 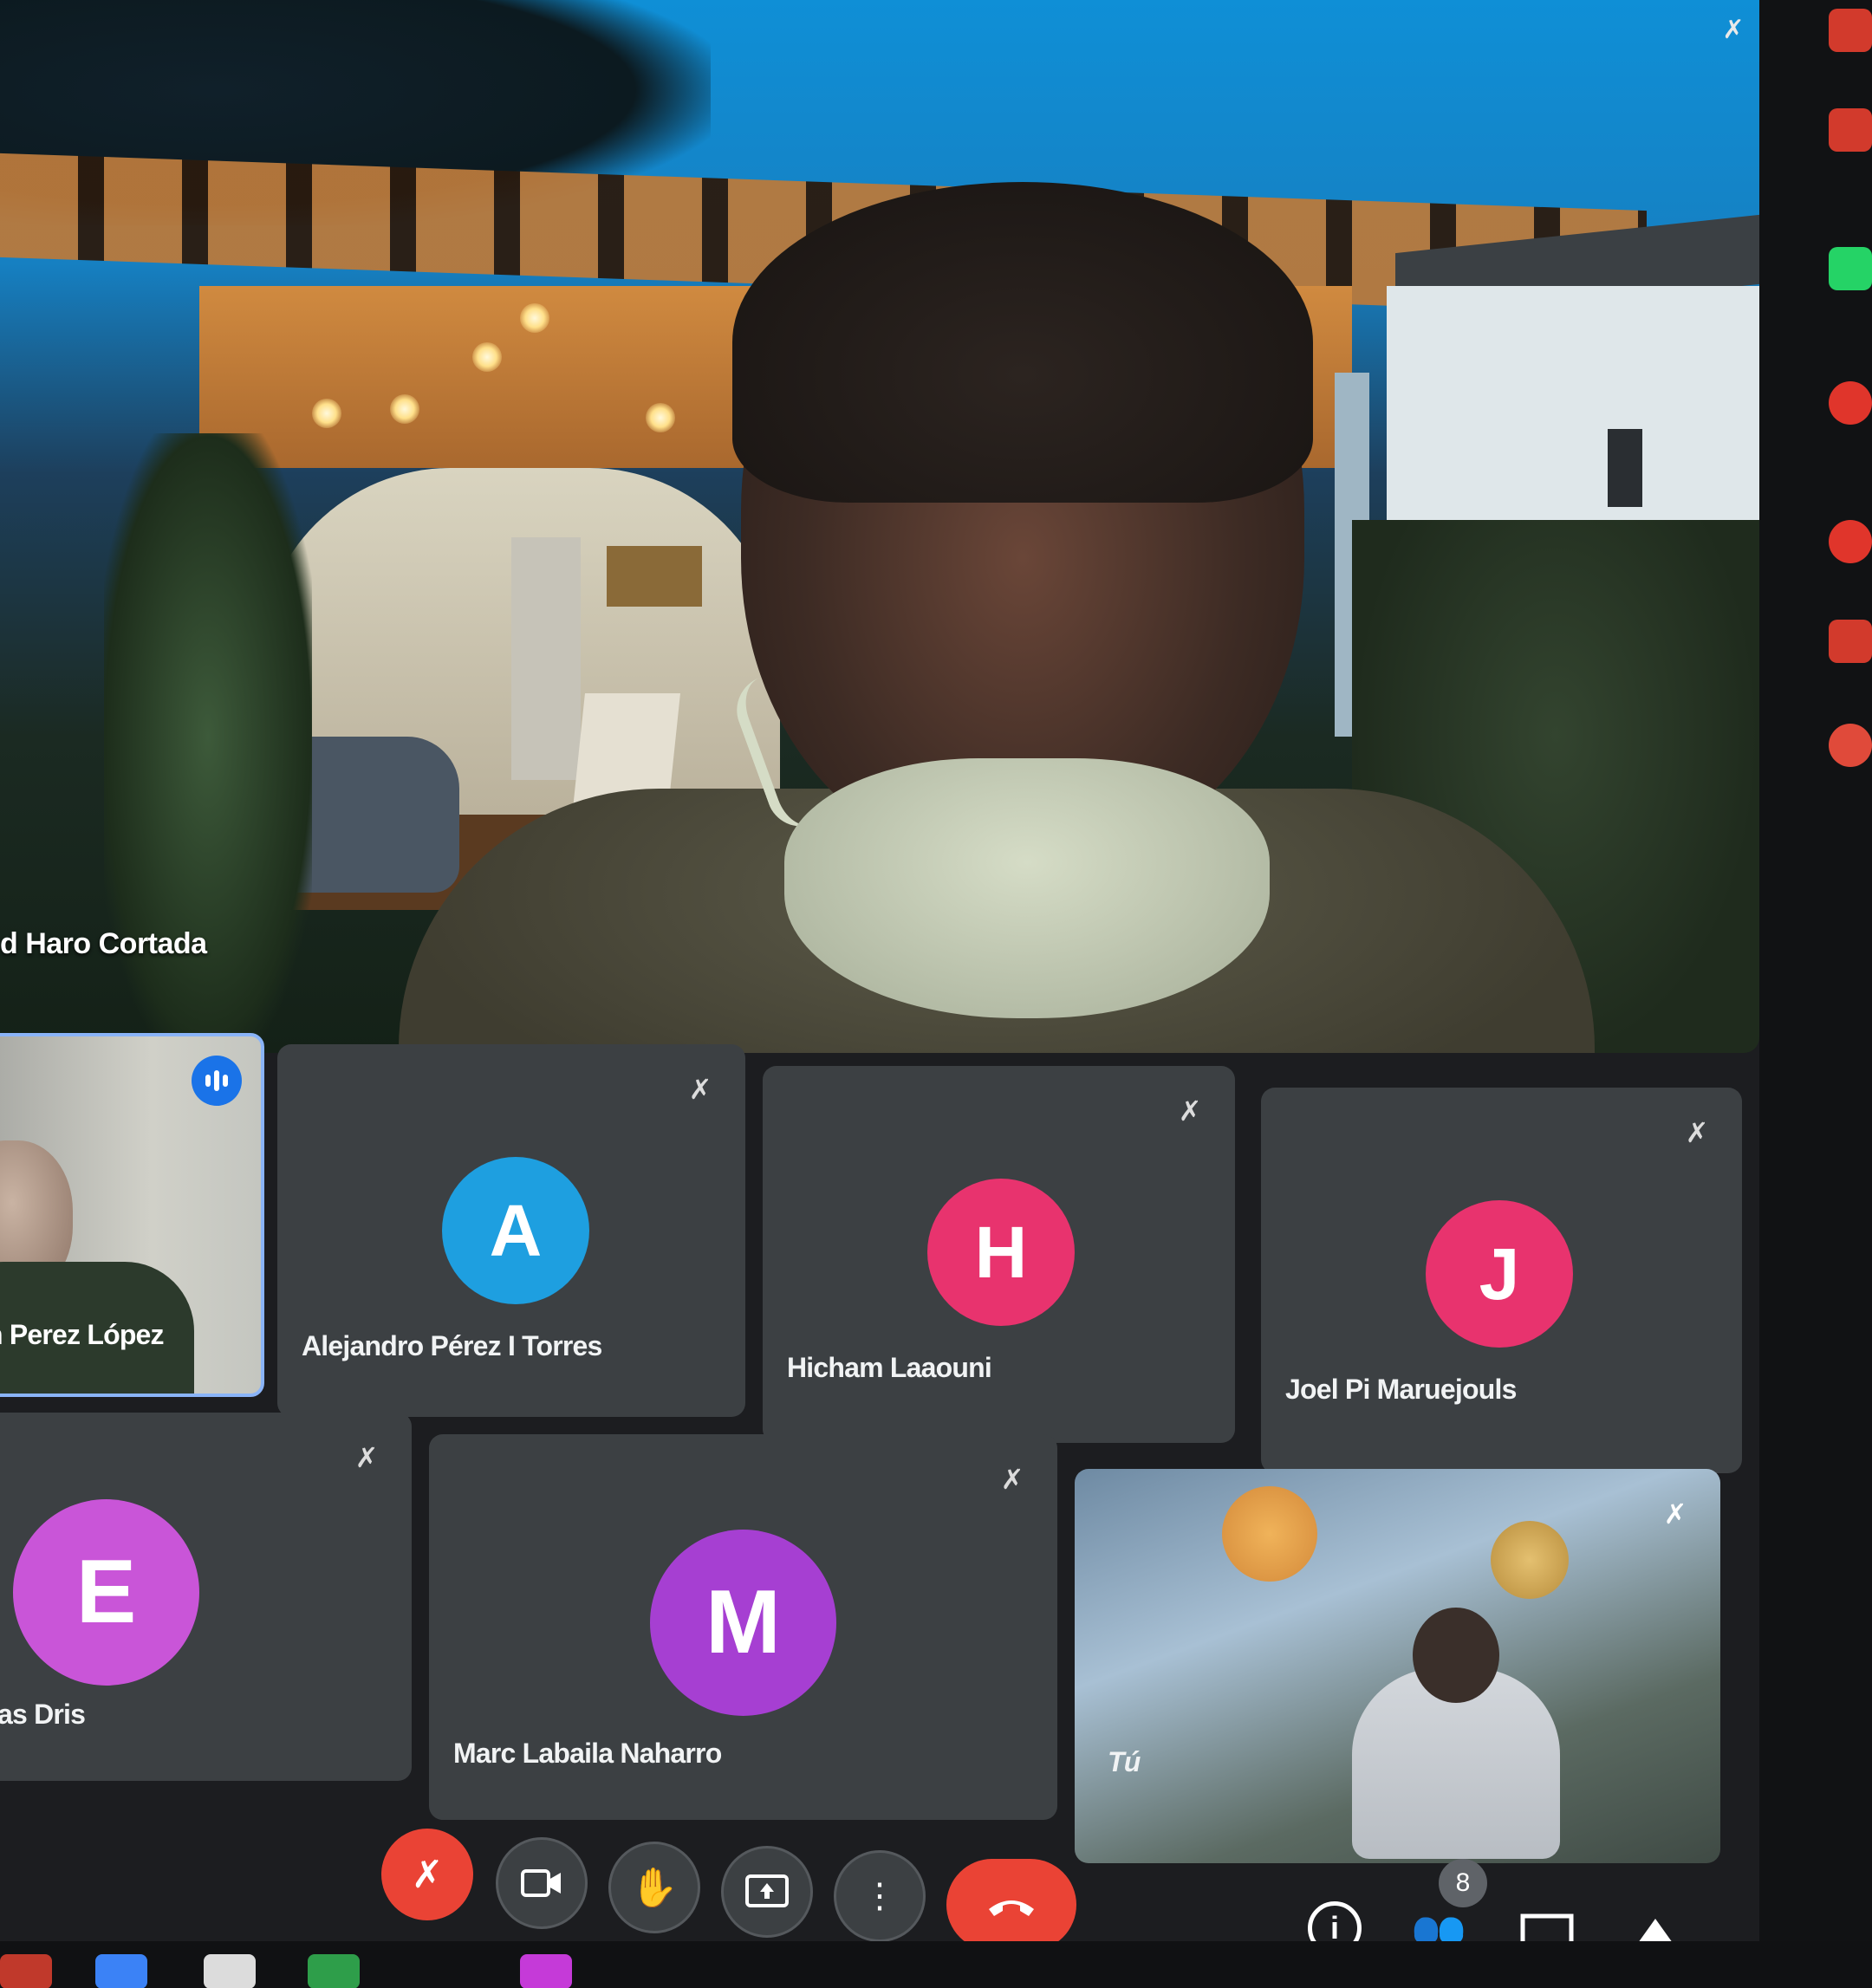 I want to click on participant-tile: ✗ J Joel Pi Maruejouls, so click(x=1501, y=1280).